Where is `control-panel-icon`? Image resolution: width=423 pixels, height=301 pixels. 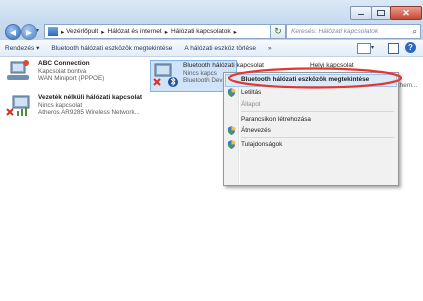 control-panel-icon is located at coordinates (53, 31).